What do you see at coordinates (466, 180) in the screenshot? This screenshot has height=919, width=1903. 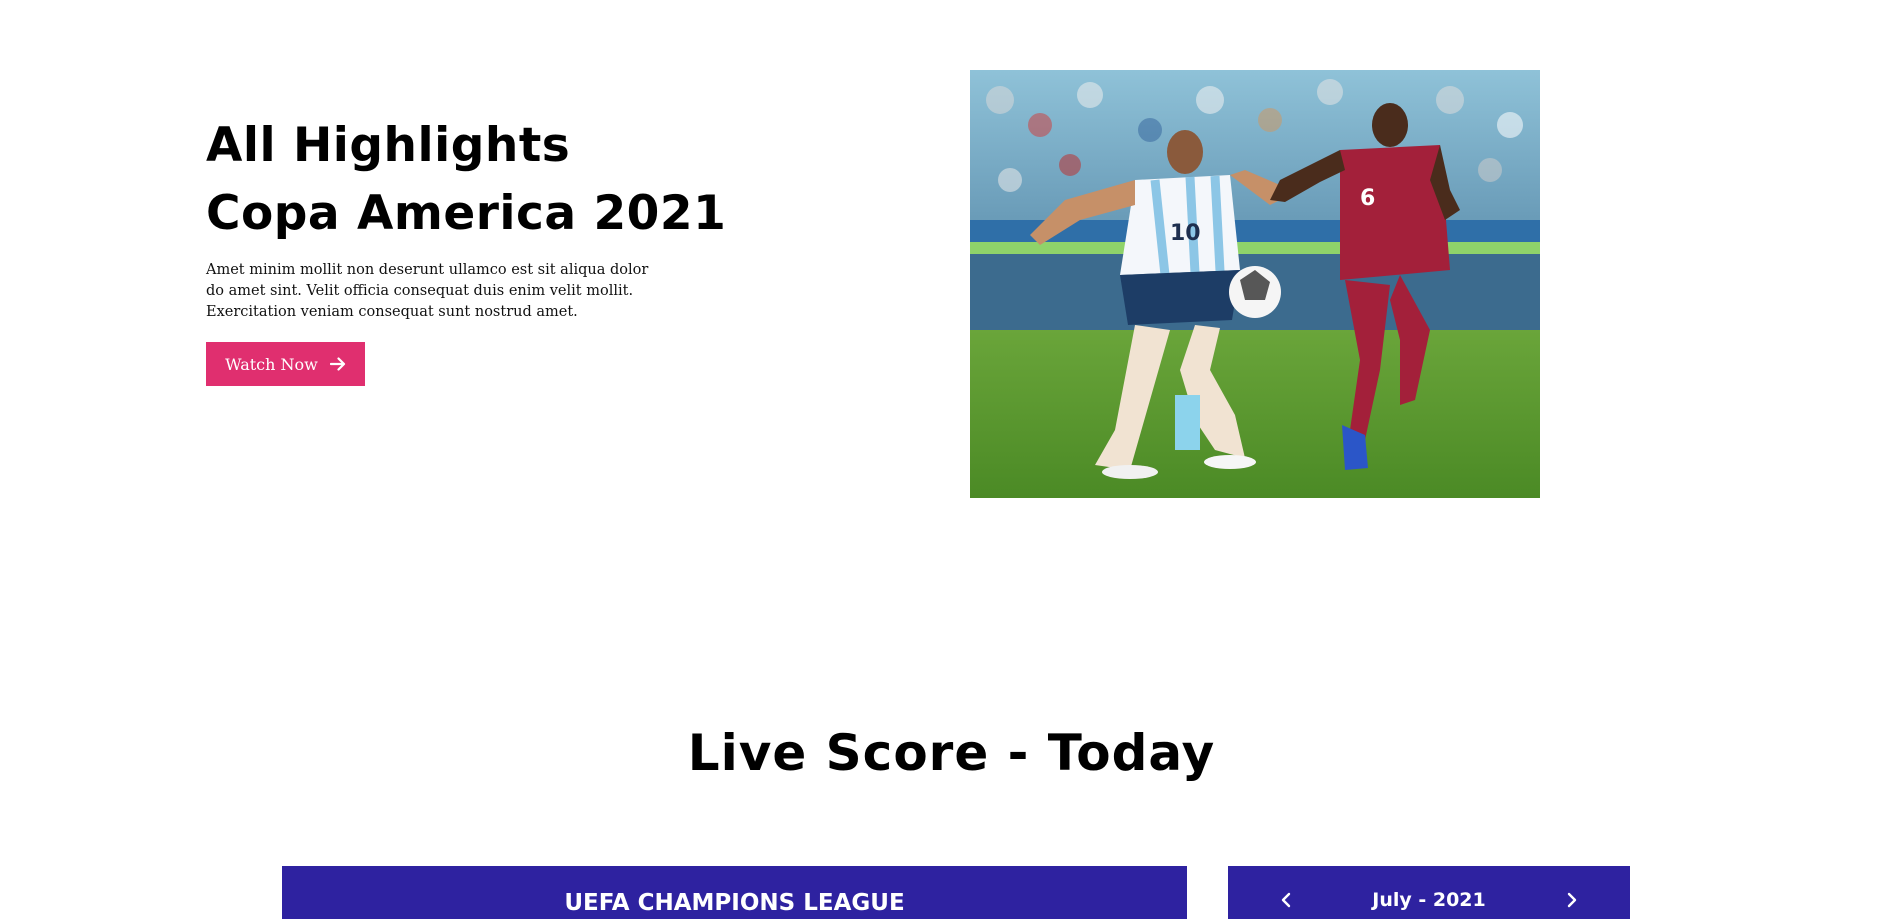 I see `hero-title: All Highlights Copa America 2021` at bounding box center [466, 180].